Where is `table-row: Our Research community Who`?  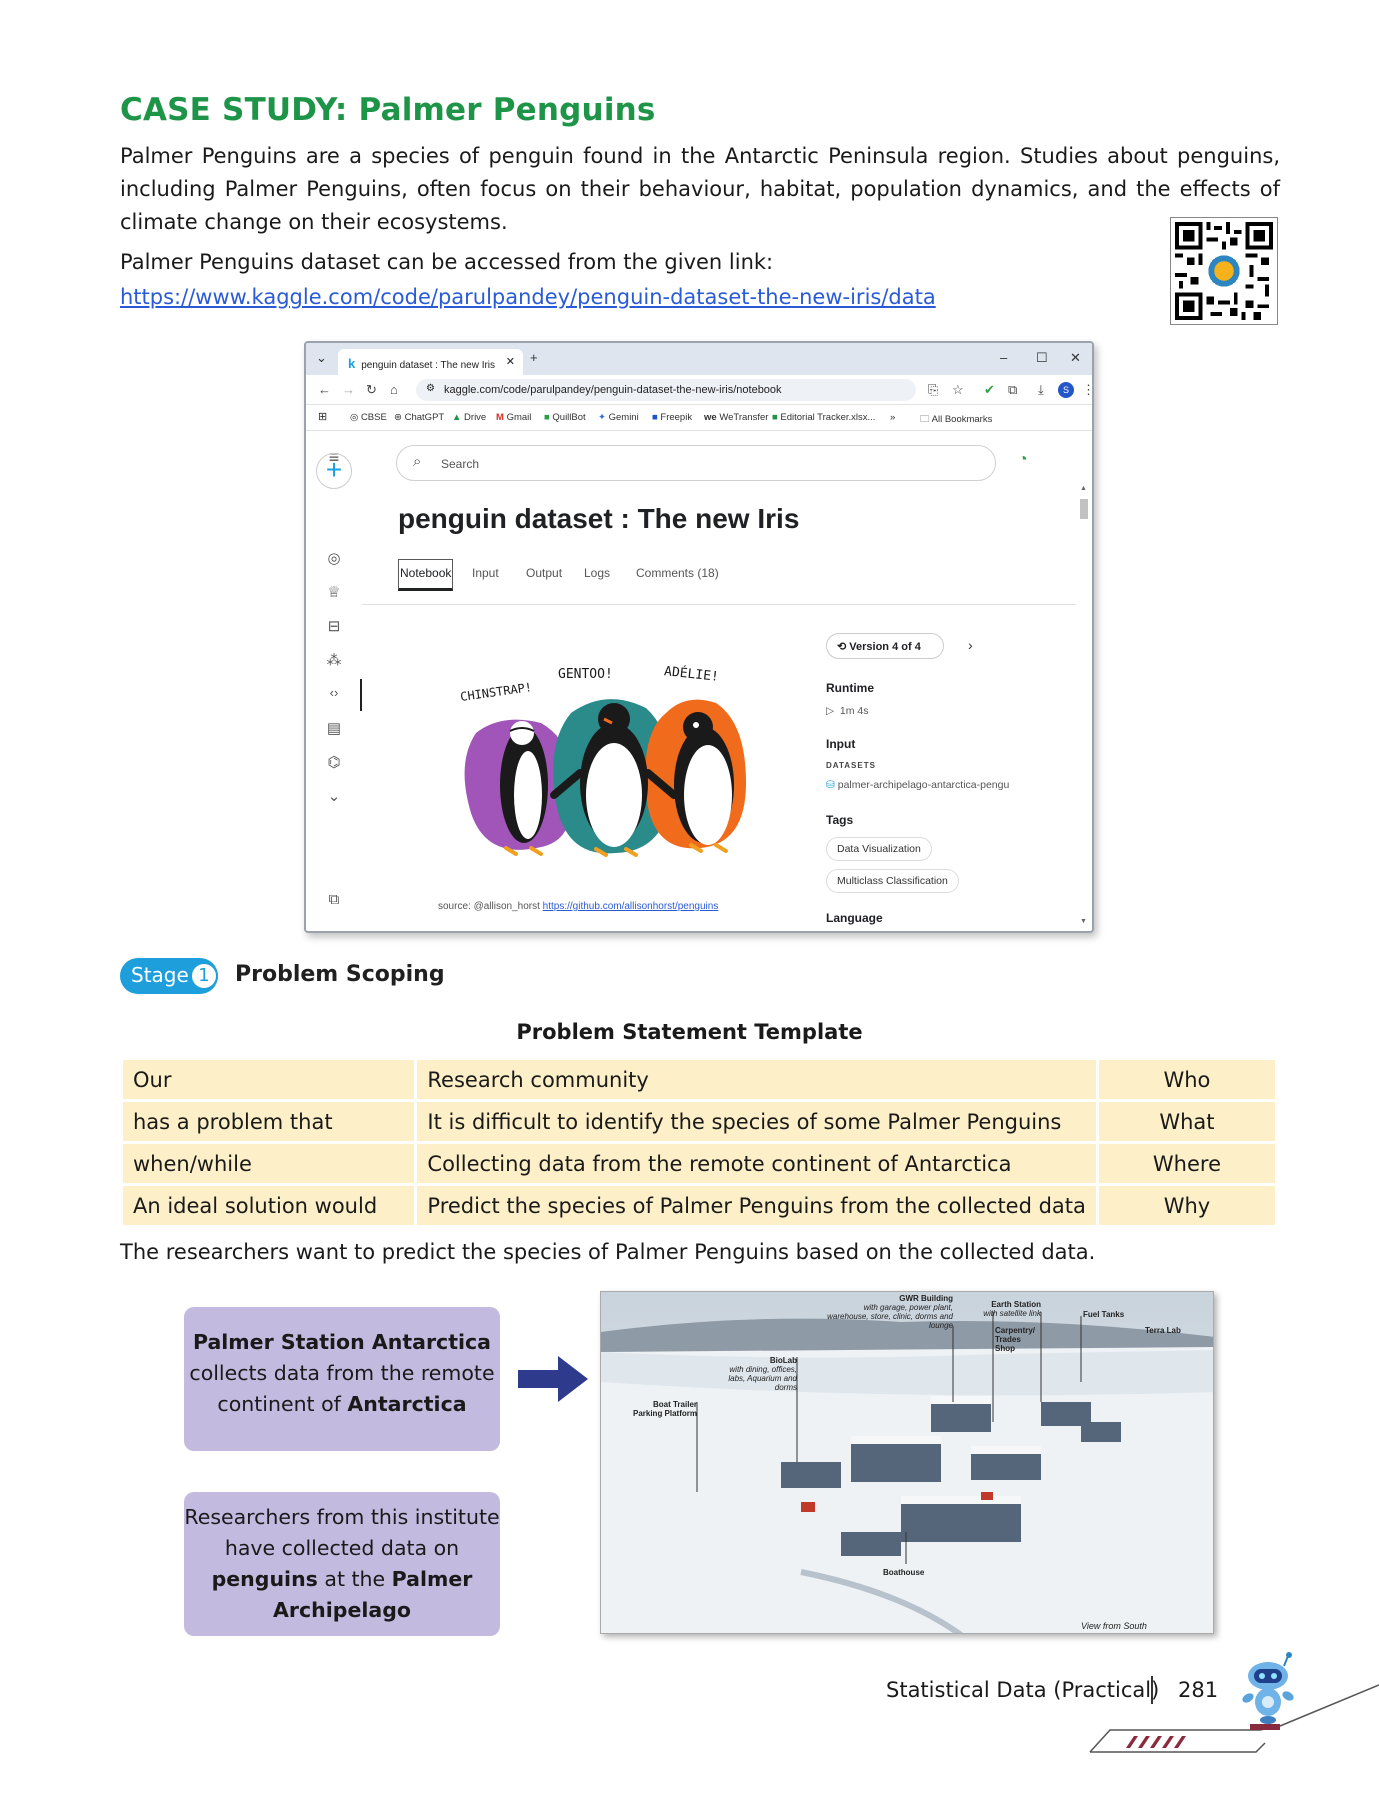
table-row: Our Research community Who is located at coordinates (699, 1079).